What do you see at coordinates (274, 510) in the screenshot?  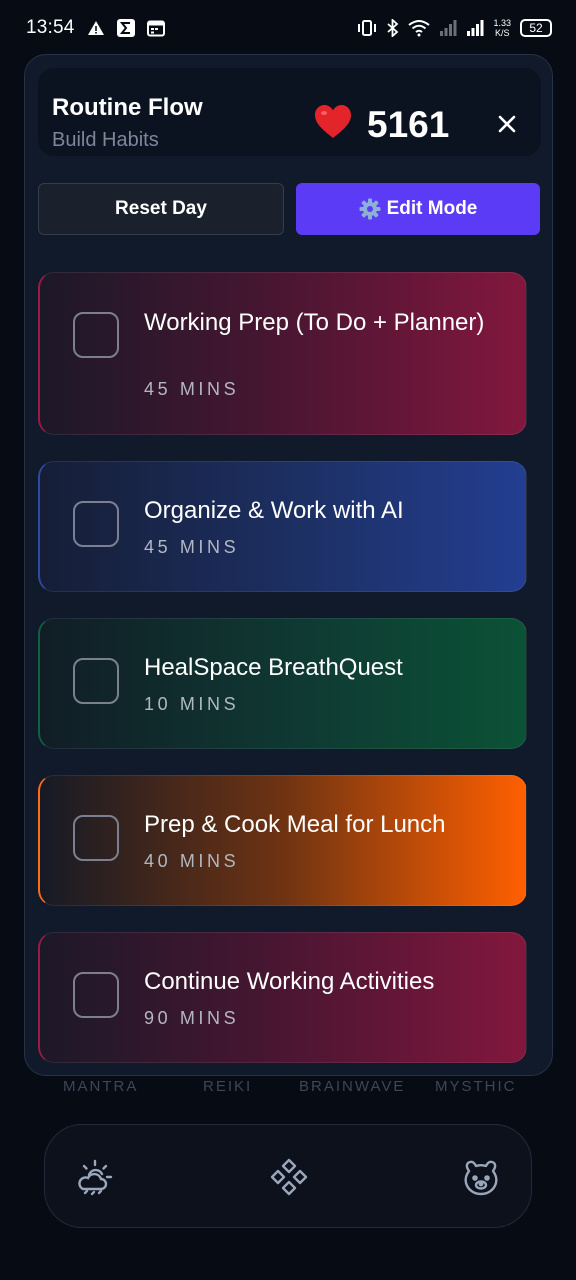 I see `task-name: Organize & Work with AI` at bounding box center [274, 510].